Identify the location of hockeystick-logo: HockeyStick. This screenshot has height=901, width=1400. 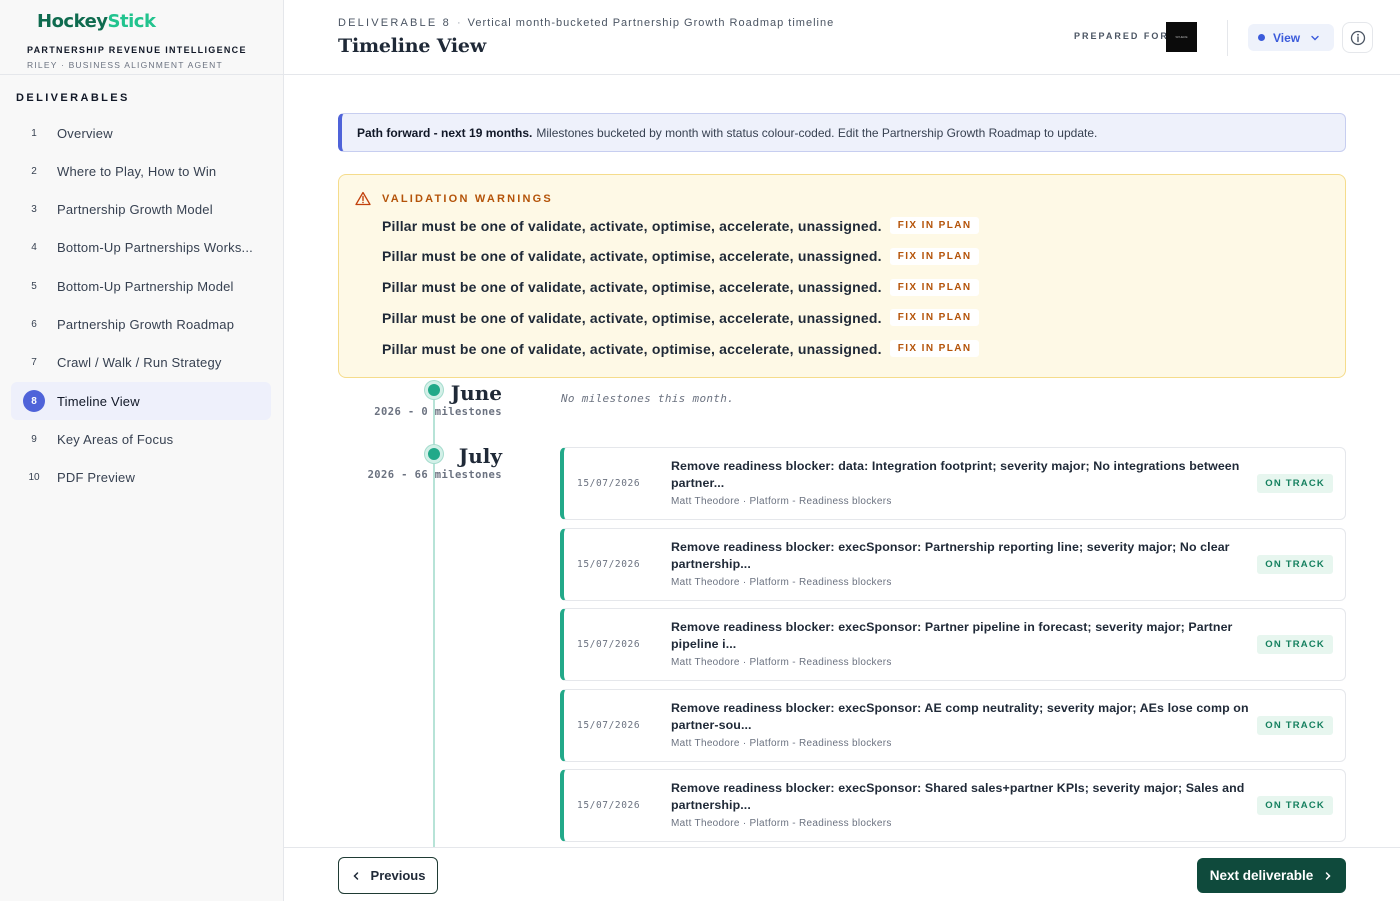
(160, 21).